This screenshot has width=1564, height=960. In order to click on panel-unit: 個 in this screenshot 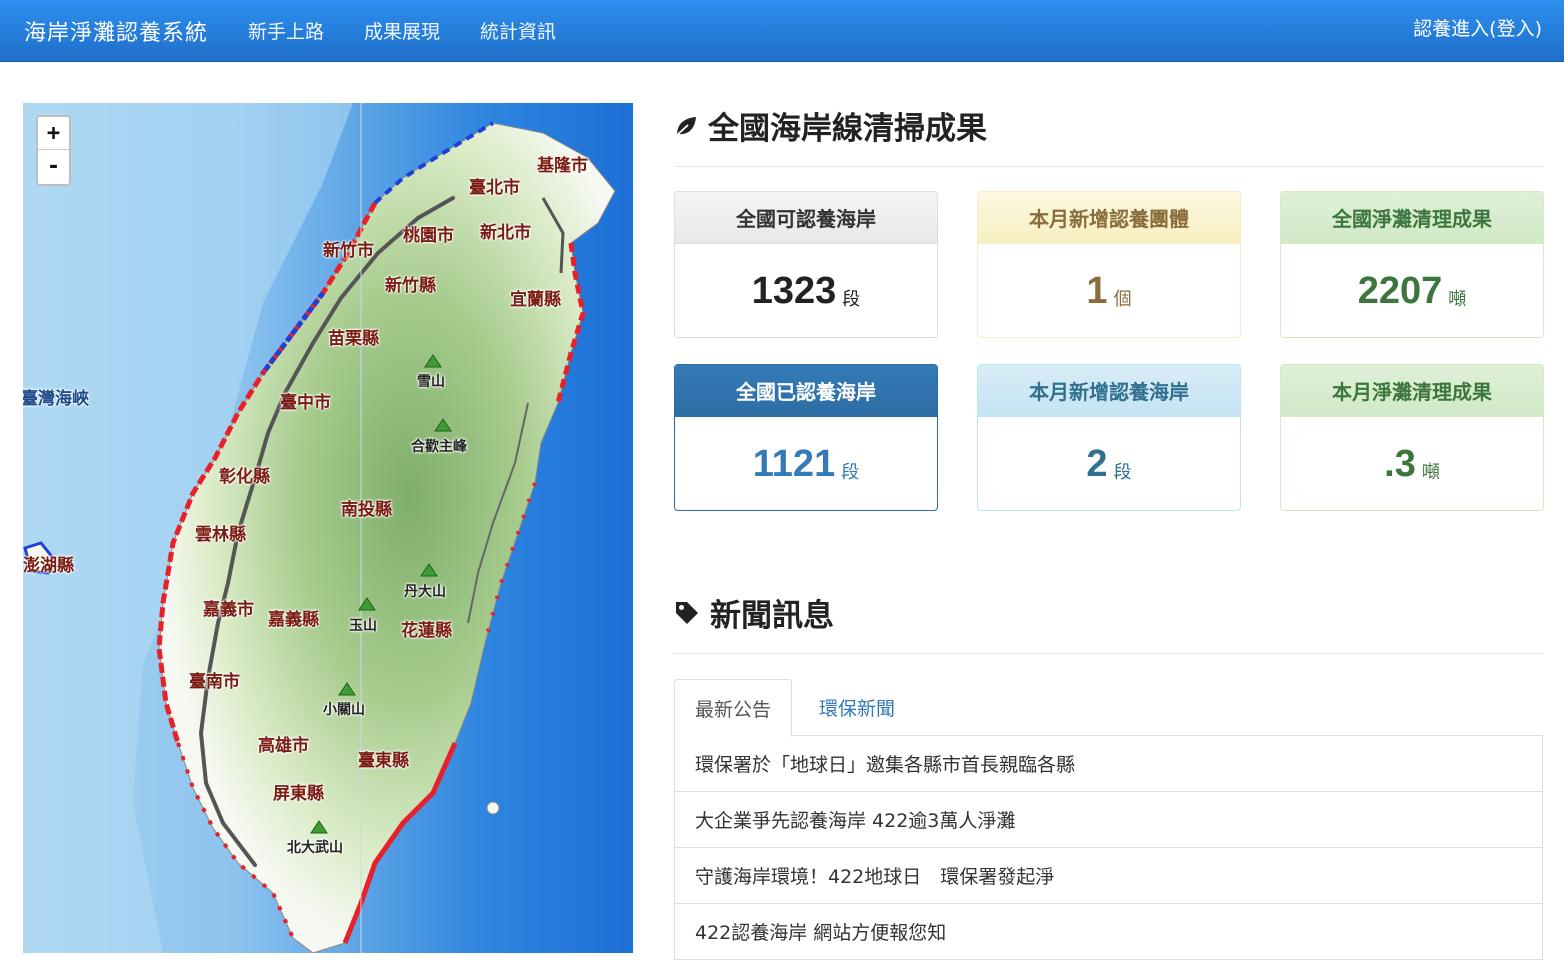, I will do `click(1122, 299)`.